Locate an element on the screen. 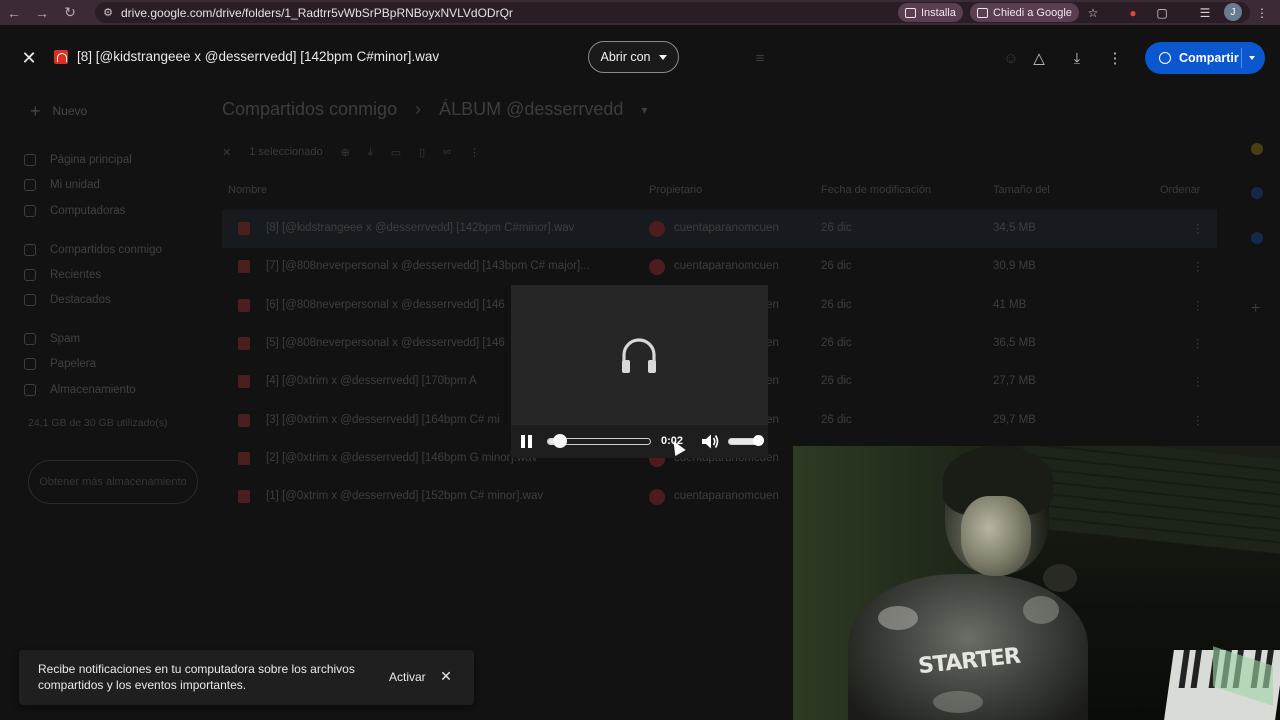 Image resolution: width=1280 pixels, height=720 pixels. link-icon: ∞ is located at coordinates (447, 152).